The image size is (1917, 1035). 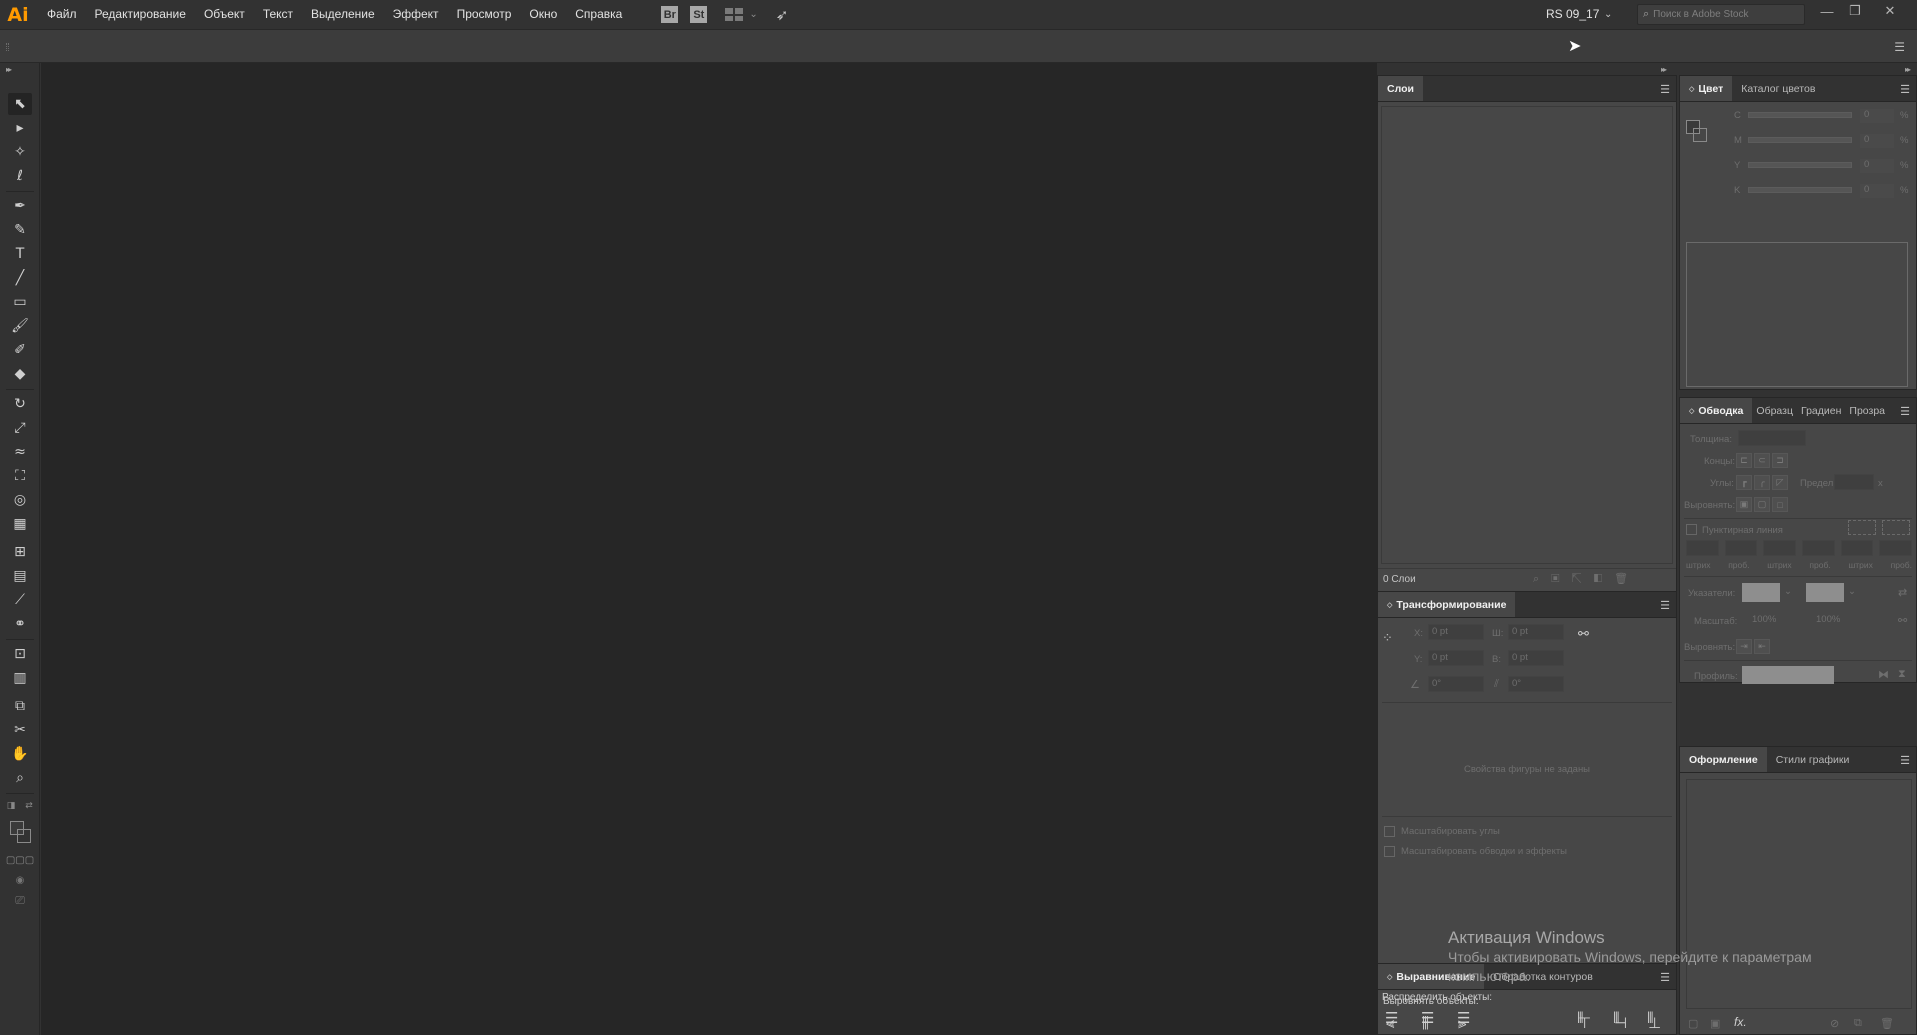 What do you see at coordinates (20, 302) in the screenshot?
I see `rectangle-tool-icon: ▭` at bounding box center [20, 302].